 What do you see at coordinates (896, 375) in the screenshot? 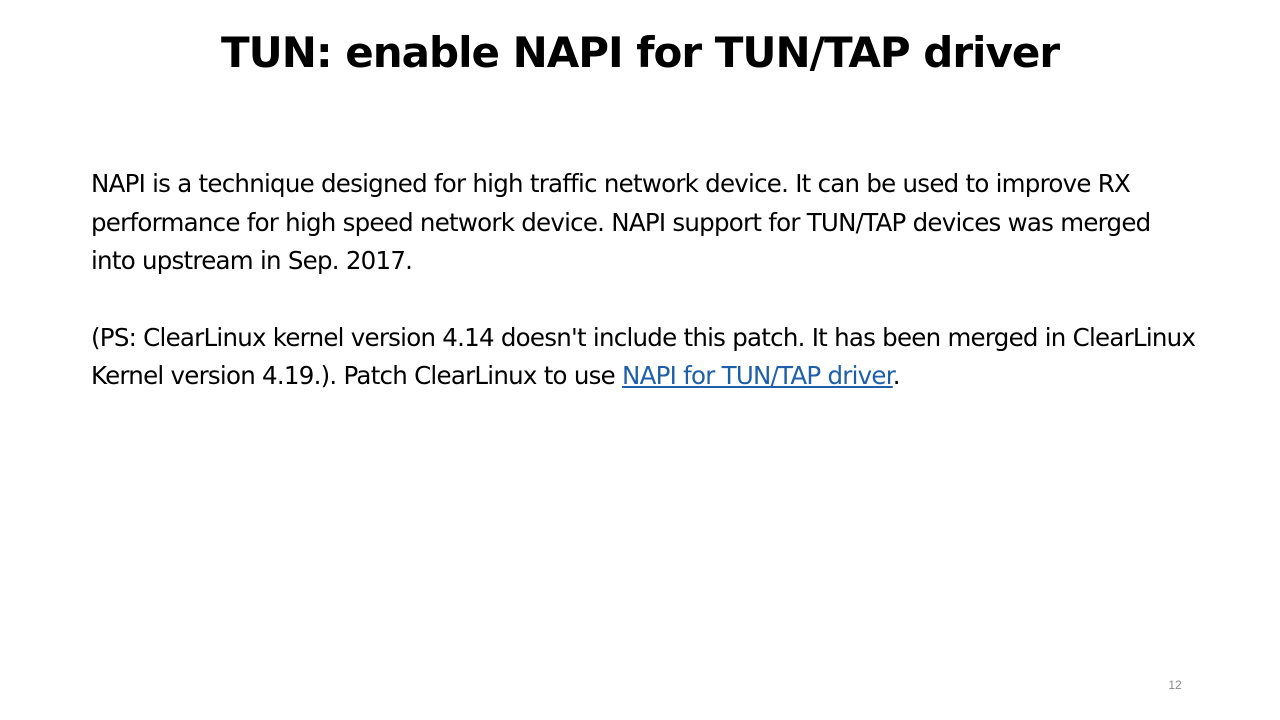
I see `clearlinux-note-period: .` at bounding box center [896, 375].